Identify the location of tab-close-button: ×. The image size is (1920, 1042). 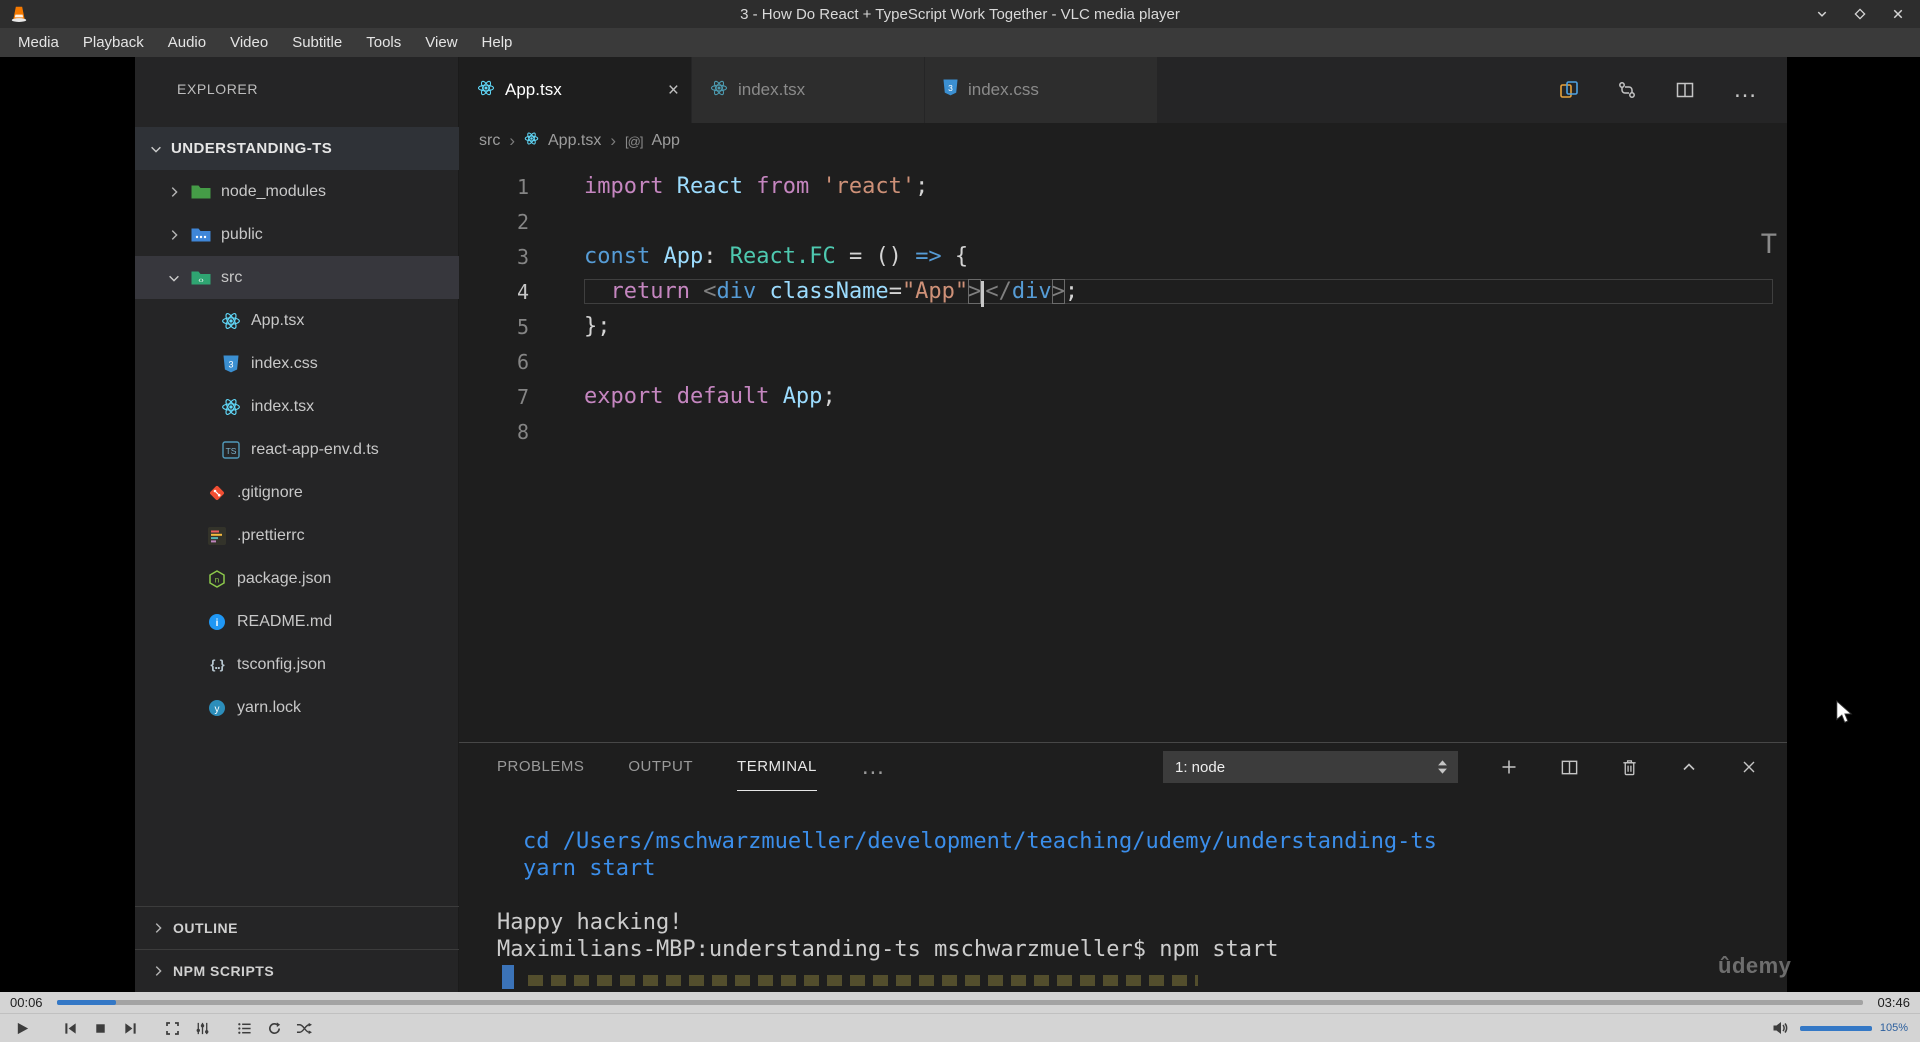
(673, 90).